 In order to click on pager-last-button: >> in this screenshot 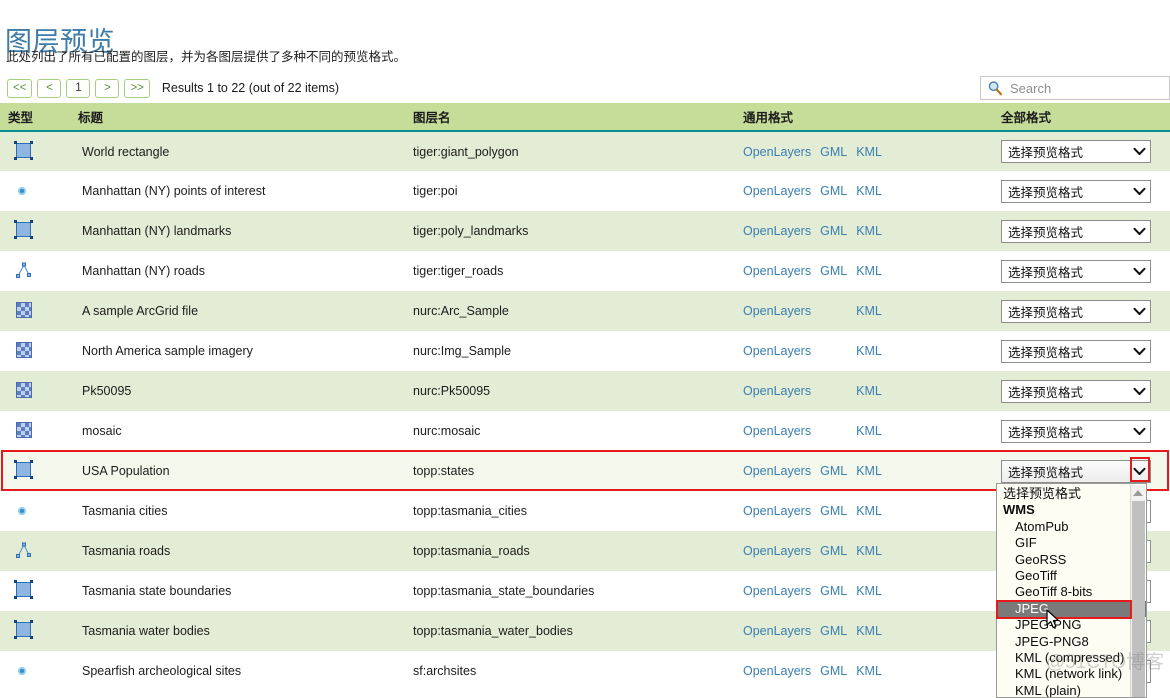, I will do `click(137, 88)`.